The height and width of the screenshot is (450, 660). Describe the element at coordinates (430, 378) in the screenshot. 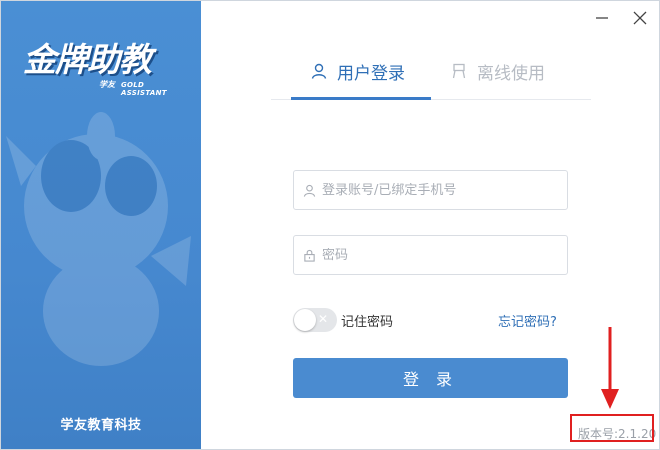

I see `login-button: 登 录` at that location.